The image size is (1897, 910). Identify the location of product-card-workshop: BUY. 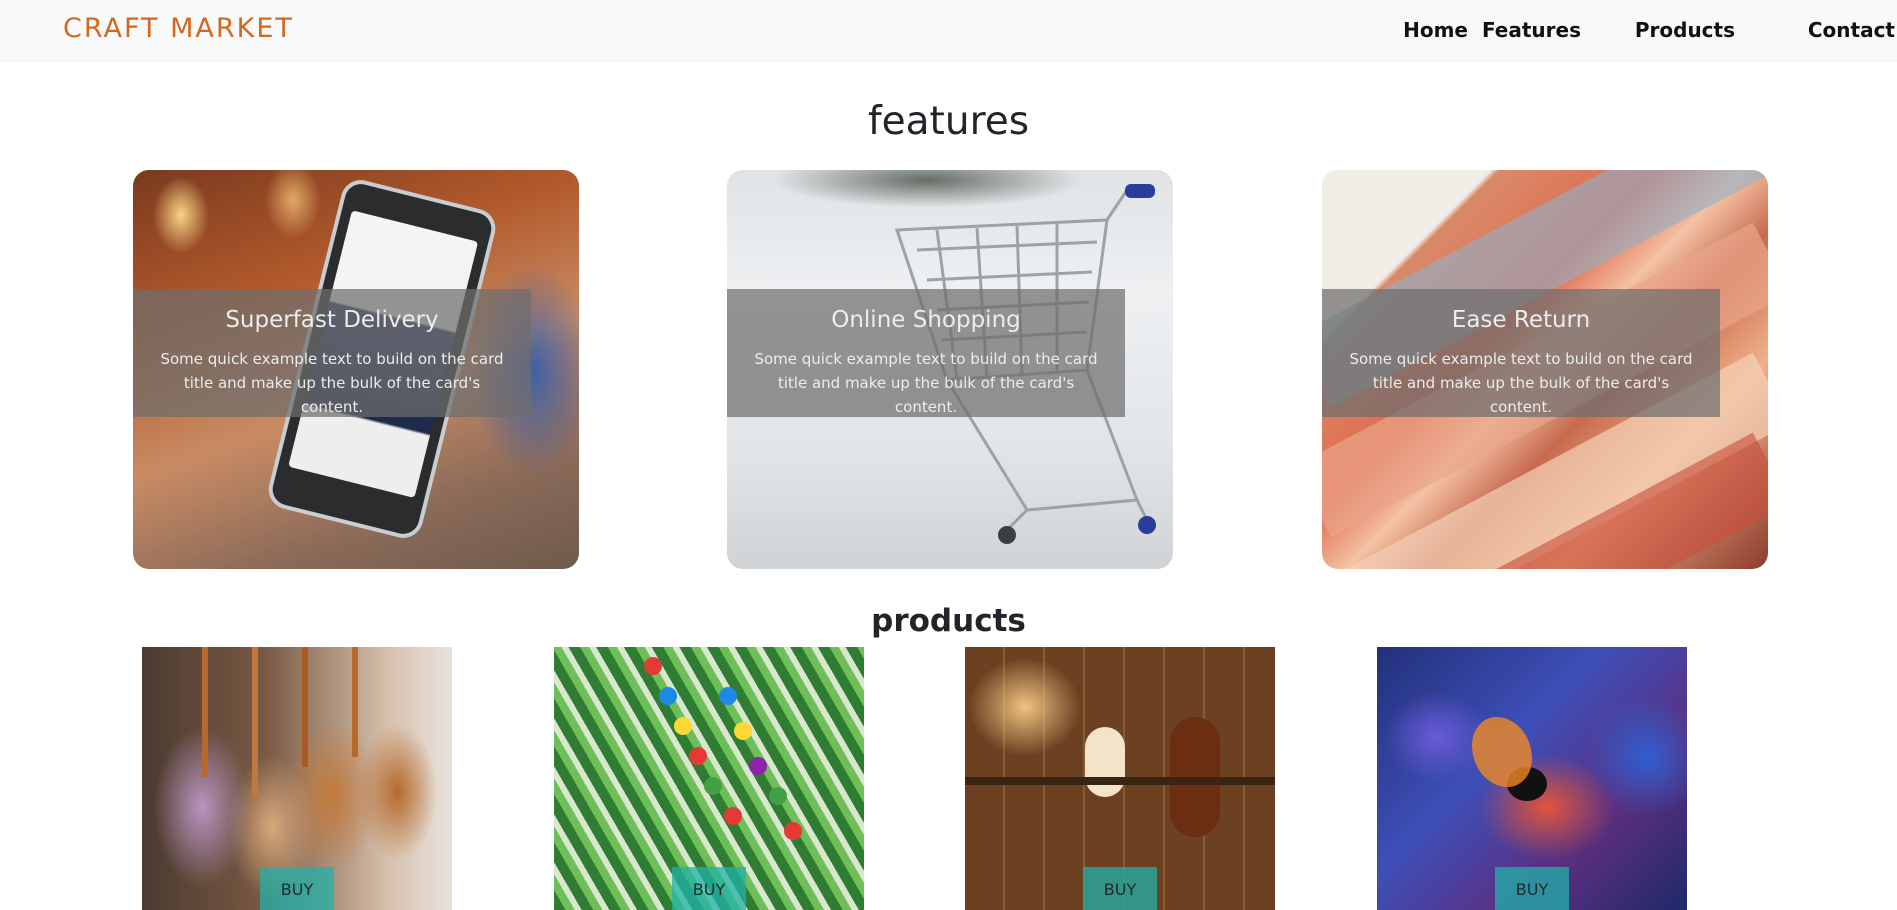
(1120, 778).